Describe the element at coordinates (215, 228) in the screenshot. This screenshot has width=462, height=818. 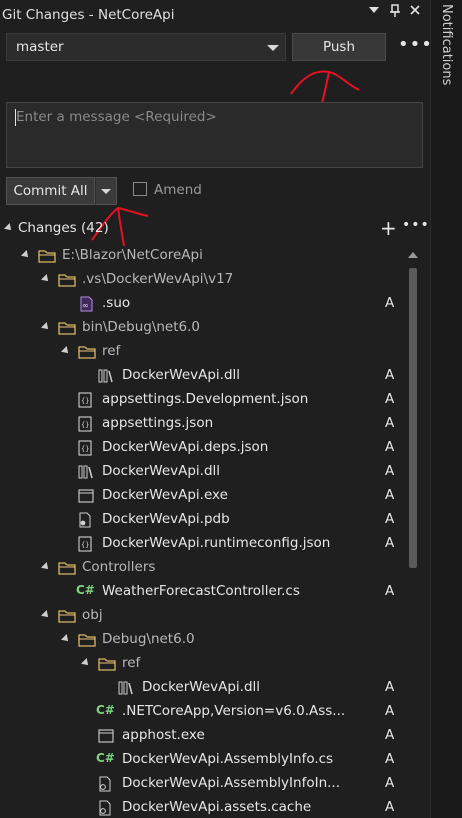
I see `changes-header: Changes (42) + •••` at that location.